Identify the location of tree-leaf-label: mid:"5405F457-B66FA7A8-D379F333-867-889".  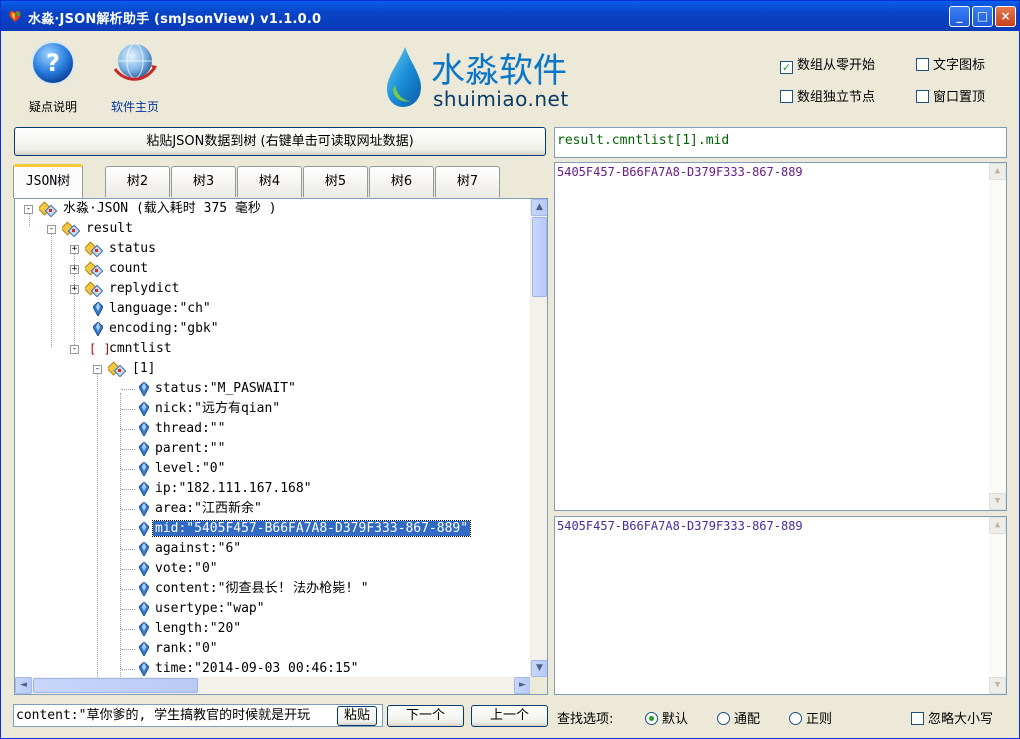
(311, 528).